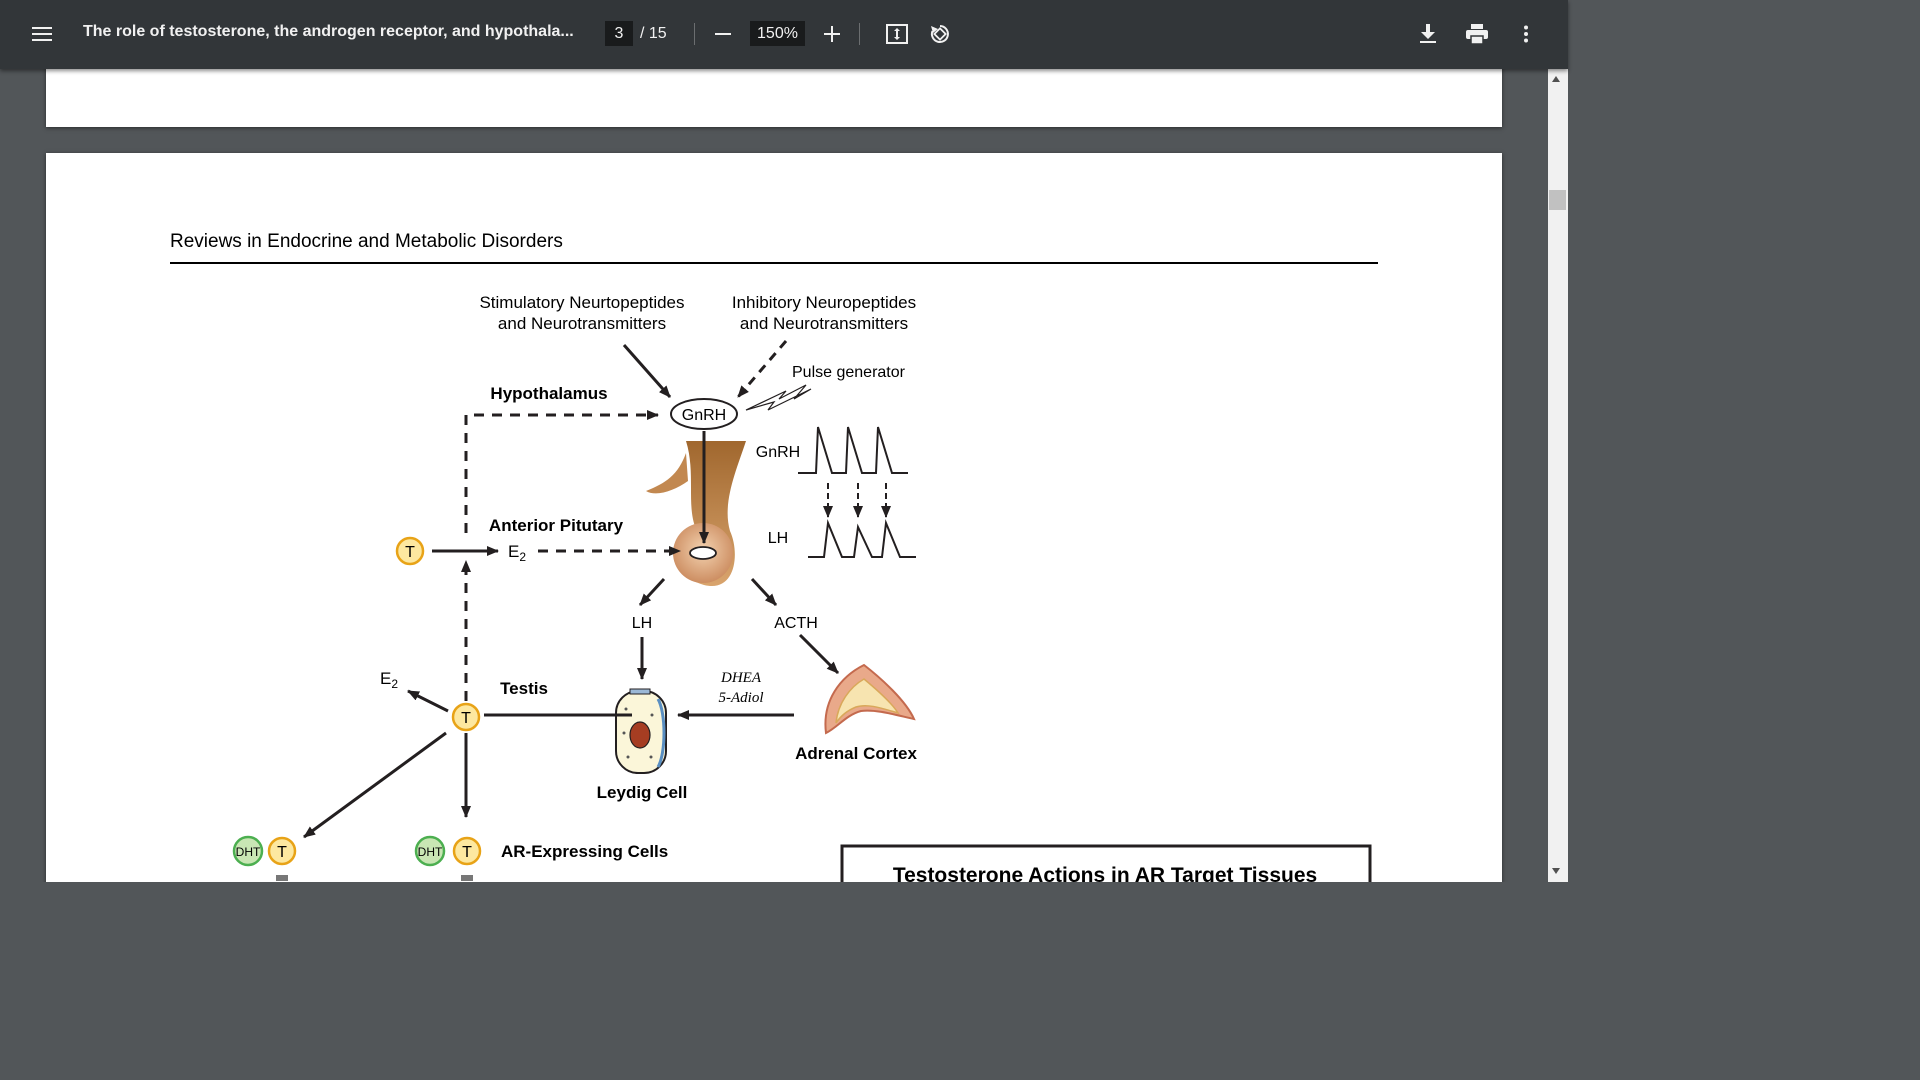 This screenshot has height=1080, width=1920. What do you see at coordinates (581, 302) in the screenshot?
I see `stimulatory-label: Stimulatory Neurtopeptides` at bounding box center [581, 302].